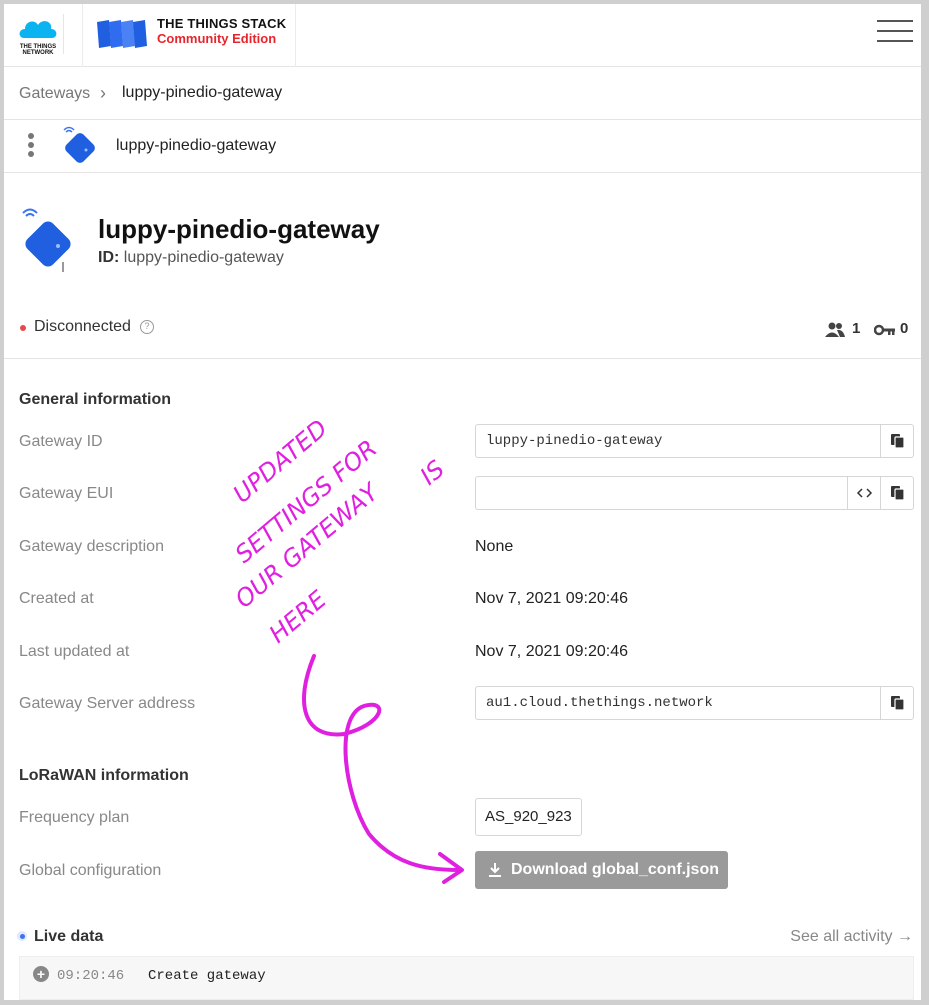  I want to click on stack-subtitle: Community Edition, so click(217, 38).